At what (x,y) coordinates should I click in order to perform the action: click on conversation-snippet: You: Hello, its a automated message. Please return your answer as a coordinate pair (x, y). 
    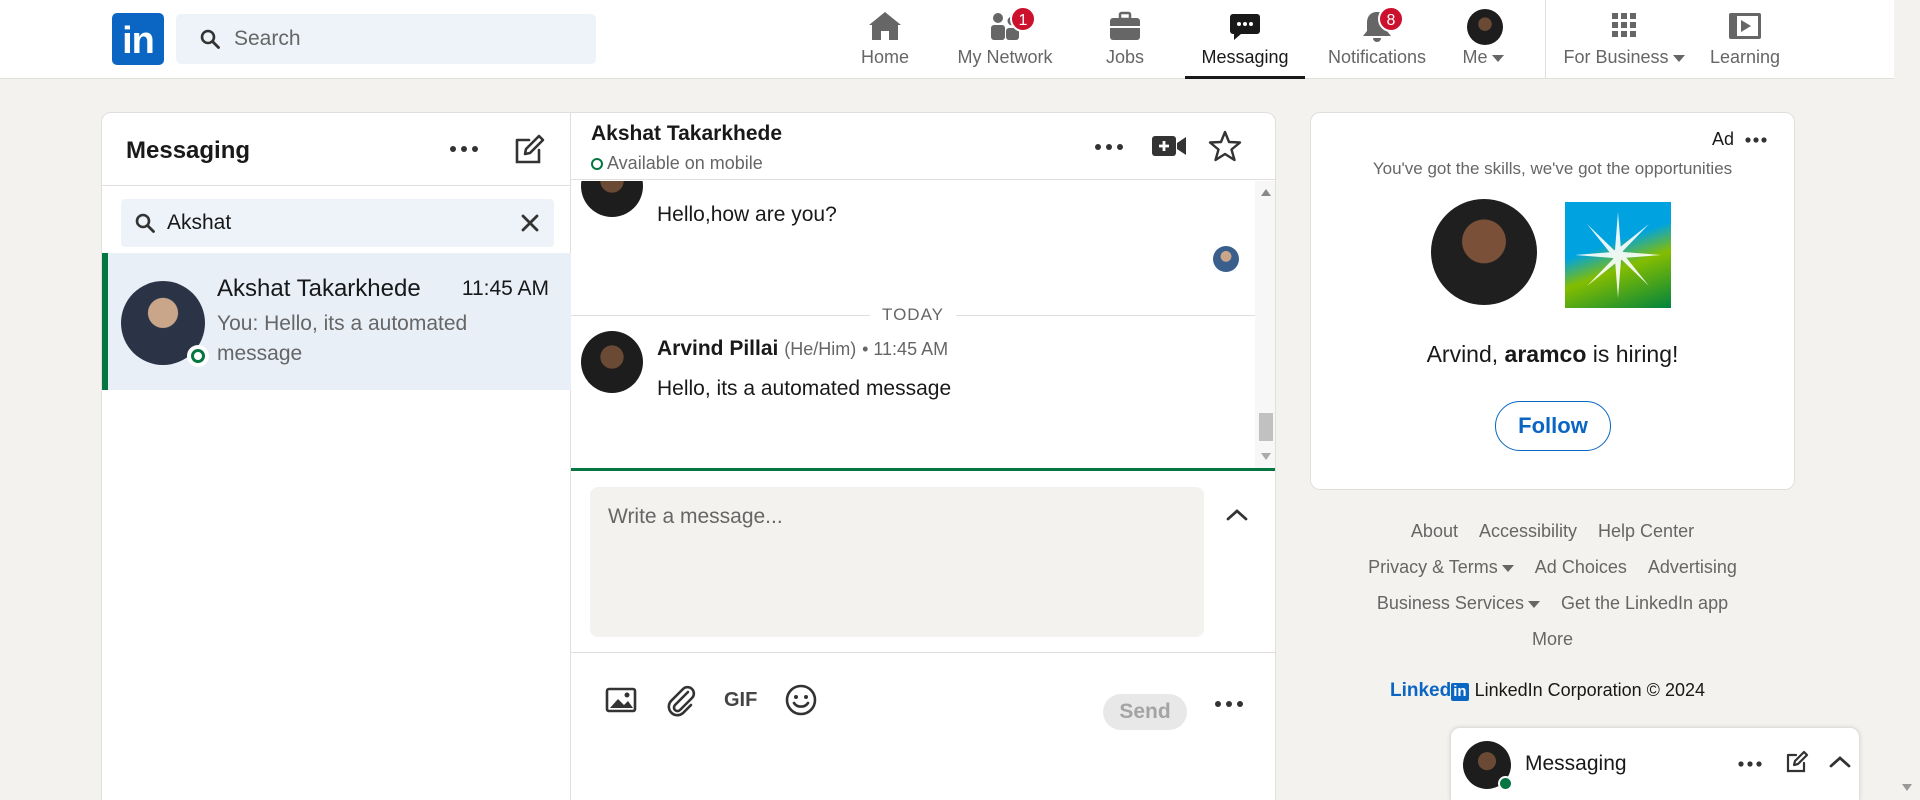
    Looking at the image, I should click on (342, 338).